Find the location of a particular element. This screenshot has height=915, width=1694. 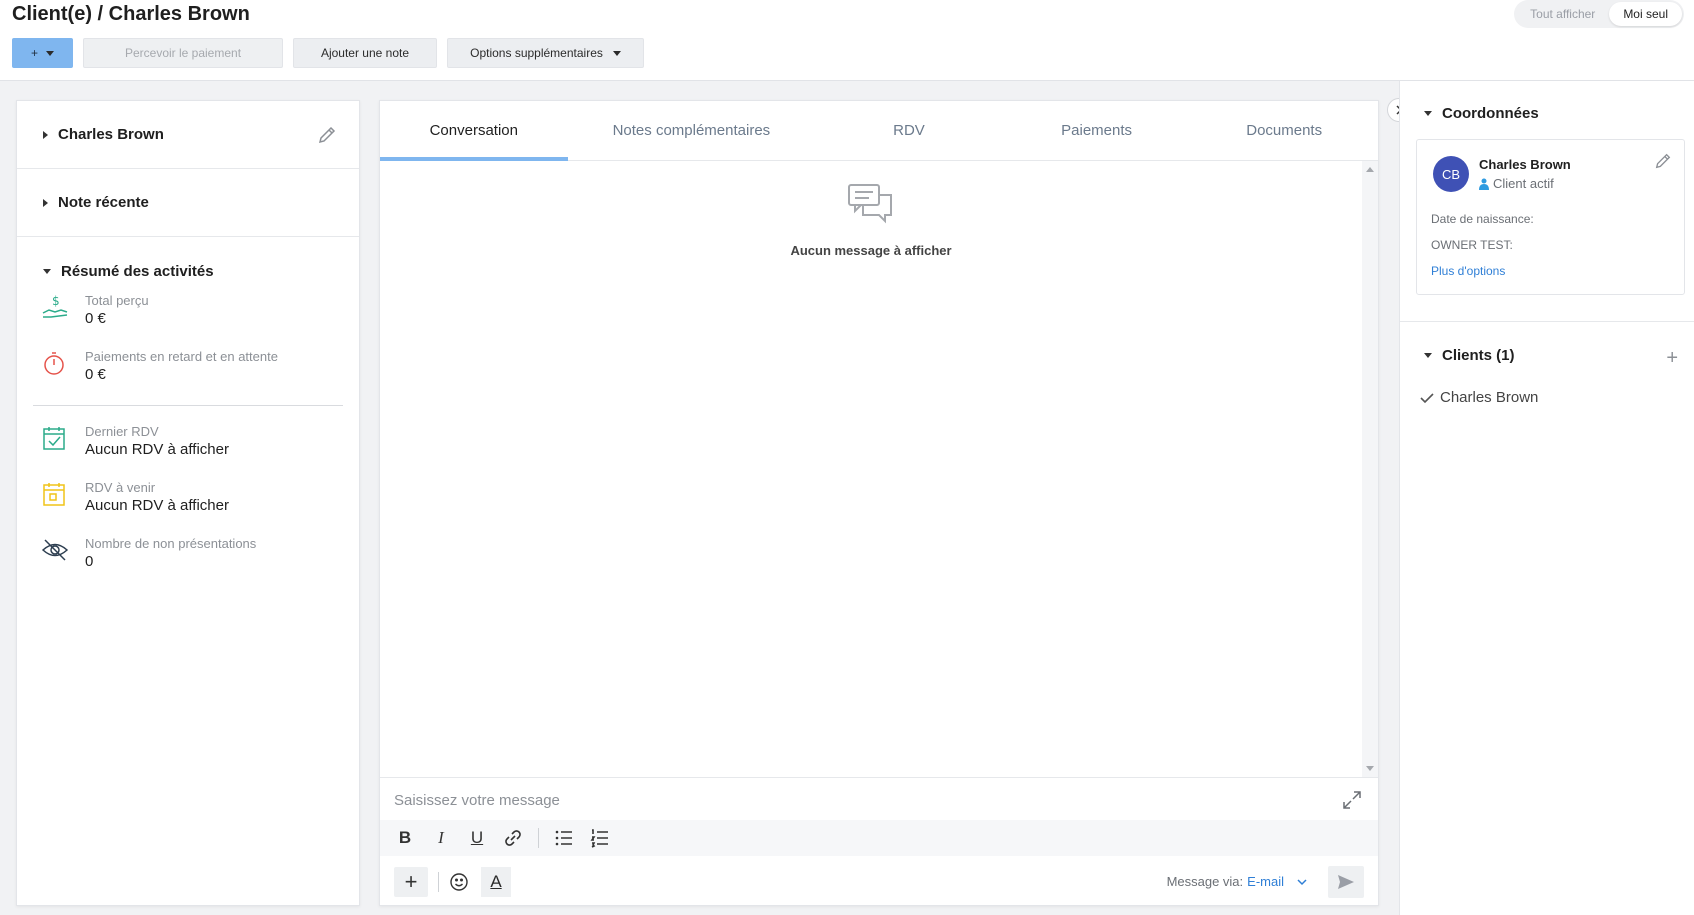

contact-info-header: Coordonnées is located at coordinates (1481, 113).